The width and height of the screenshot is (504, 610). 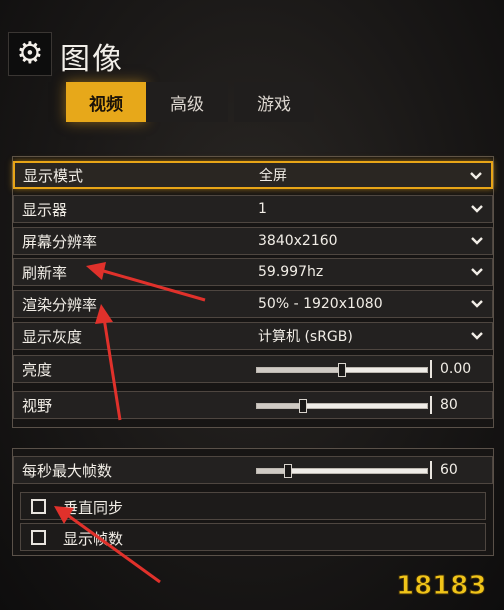 What do you see at coordinates (253, 336) in the screenshot?
I see `display-gamma-dropdown: 显示灰度 计算机 (sRGB)` at bounding box center [253, 336].